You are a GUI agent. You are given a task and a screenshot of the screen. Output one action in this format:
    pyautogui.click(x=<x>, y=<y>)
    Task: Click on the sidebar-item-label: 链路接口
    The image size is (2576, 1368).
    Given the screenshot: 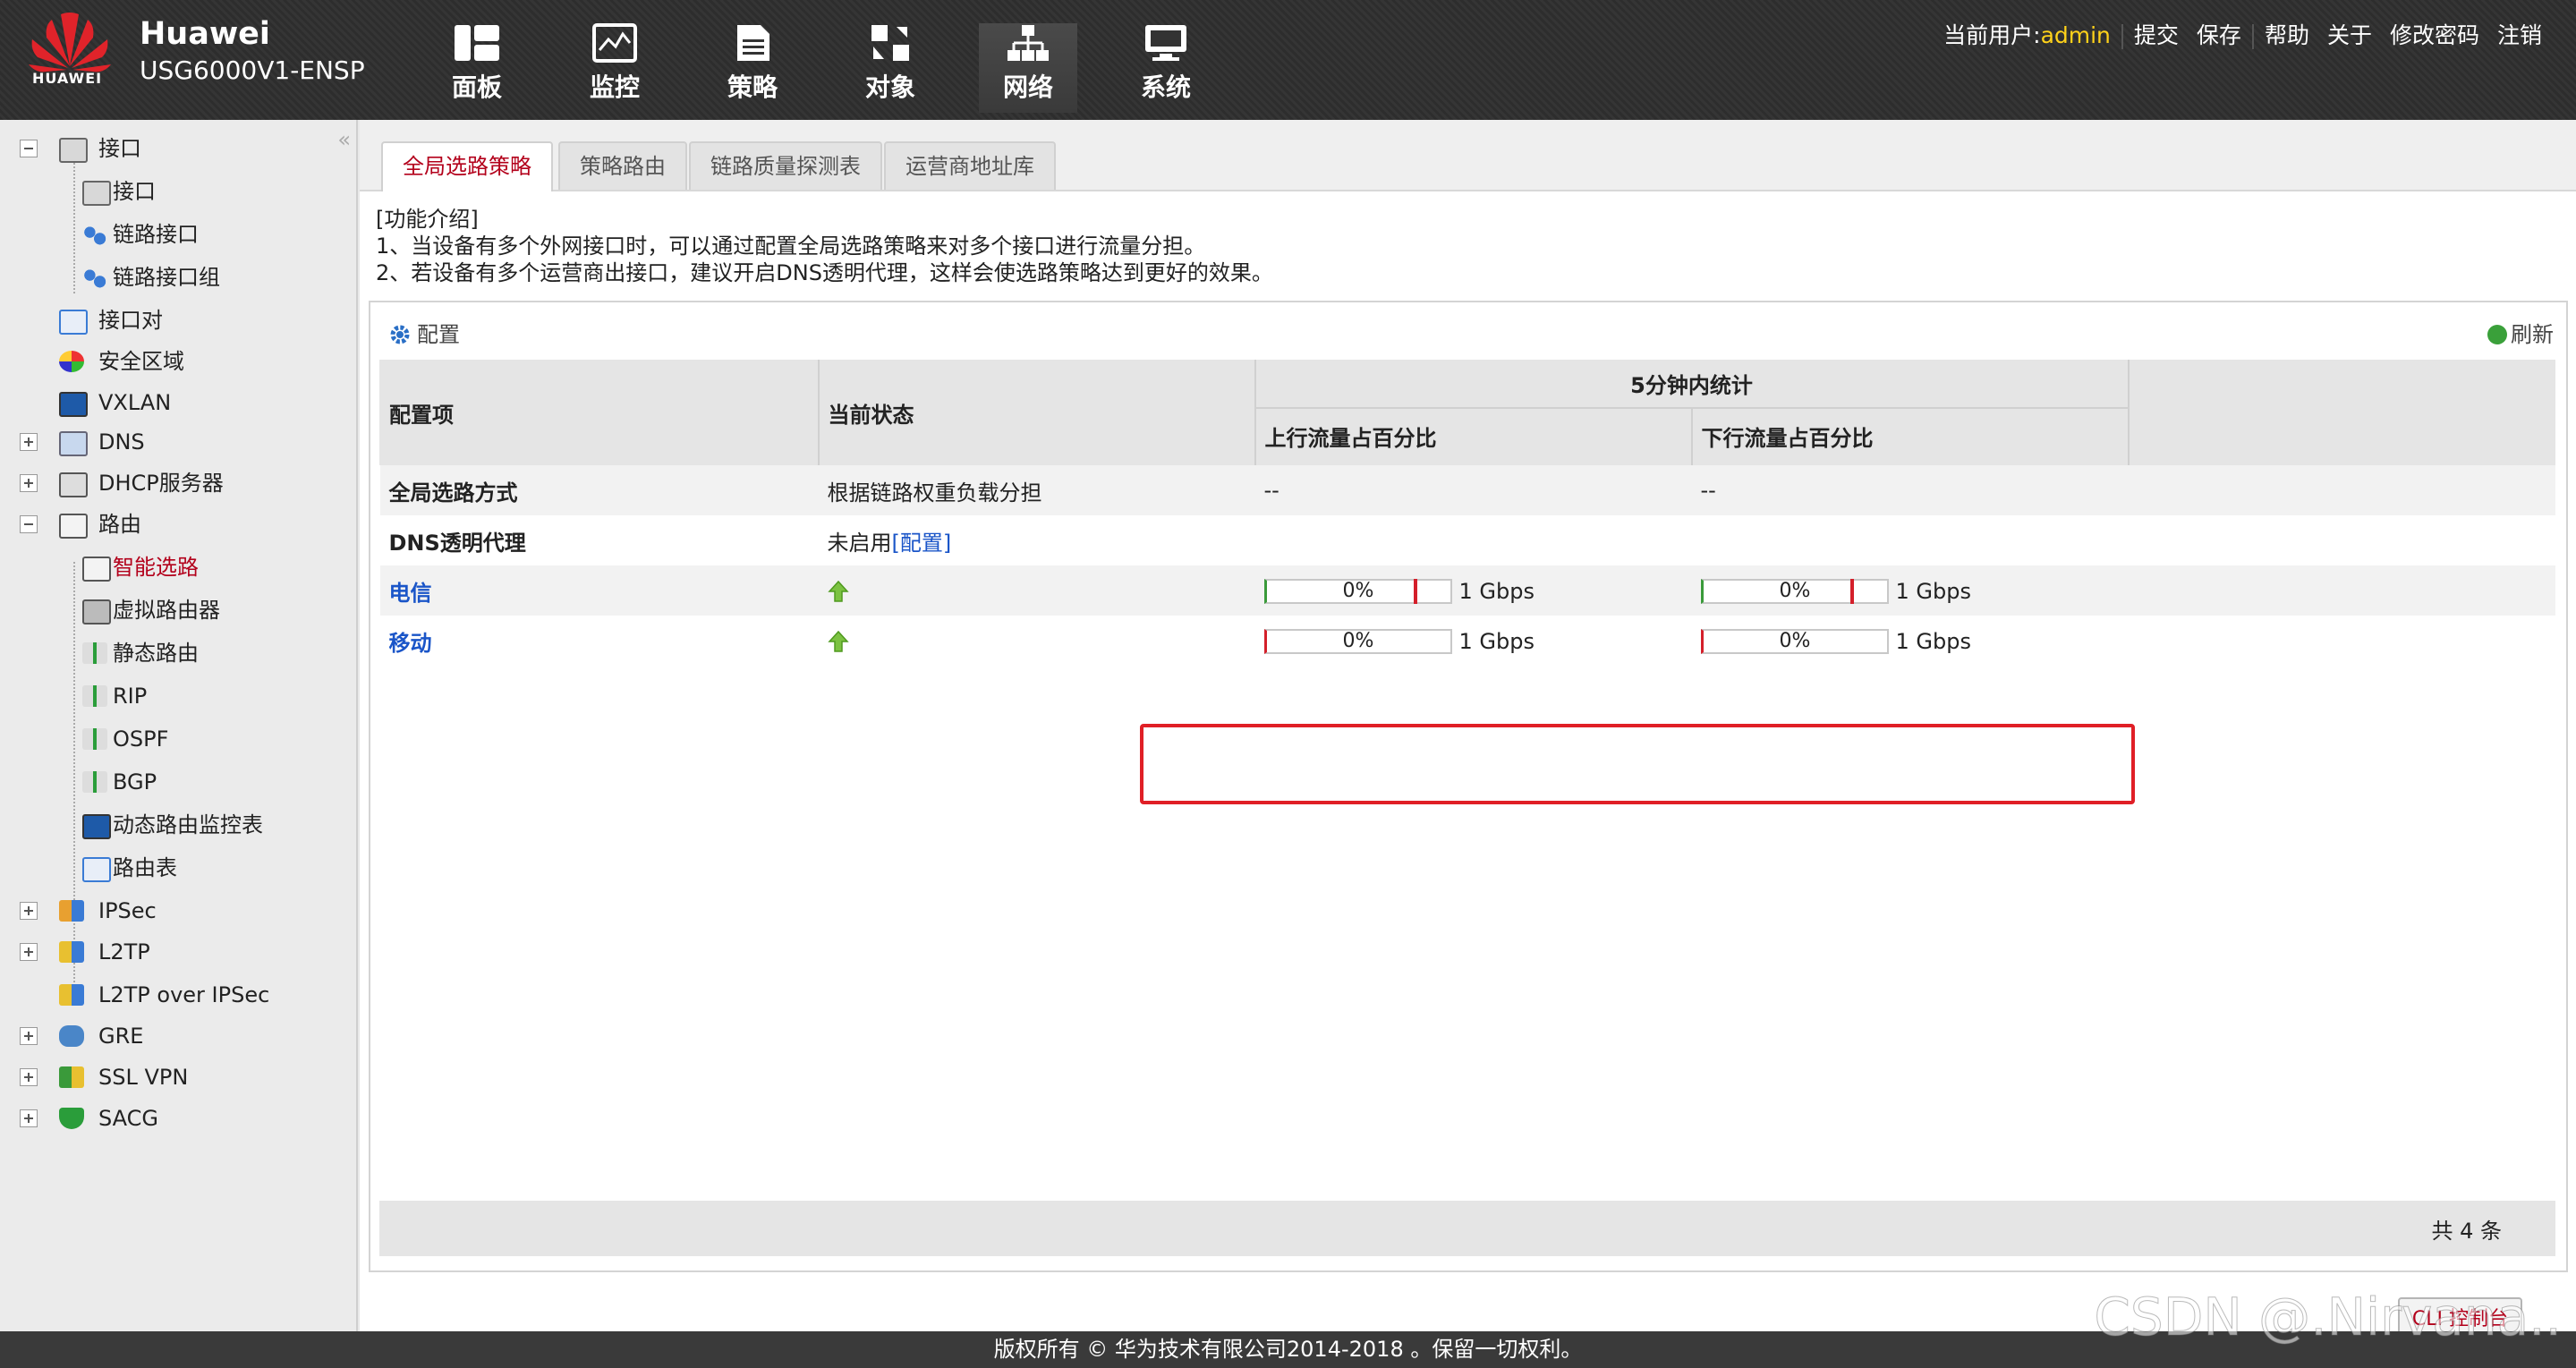 What is the action you would take?
    pyautogui.click(x=156, y=234)
    